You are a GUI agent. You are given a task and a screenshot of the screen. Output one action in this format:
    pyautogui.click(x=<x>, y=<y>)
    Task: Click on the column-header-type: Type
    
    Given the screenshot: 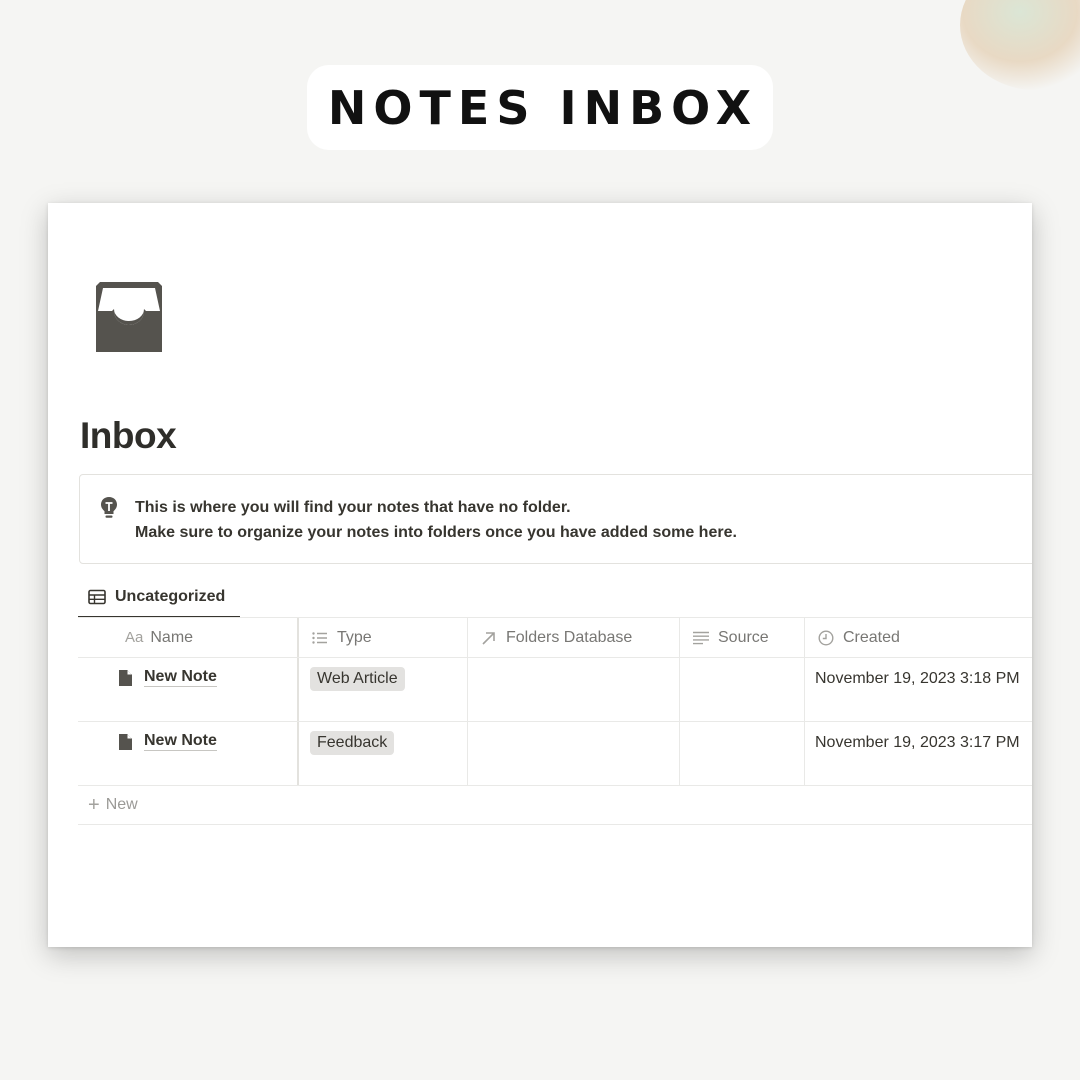 What is the action you would take?
    pyautogui.click(x=383, y=637)
    